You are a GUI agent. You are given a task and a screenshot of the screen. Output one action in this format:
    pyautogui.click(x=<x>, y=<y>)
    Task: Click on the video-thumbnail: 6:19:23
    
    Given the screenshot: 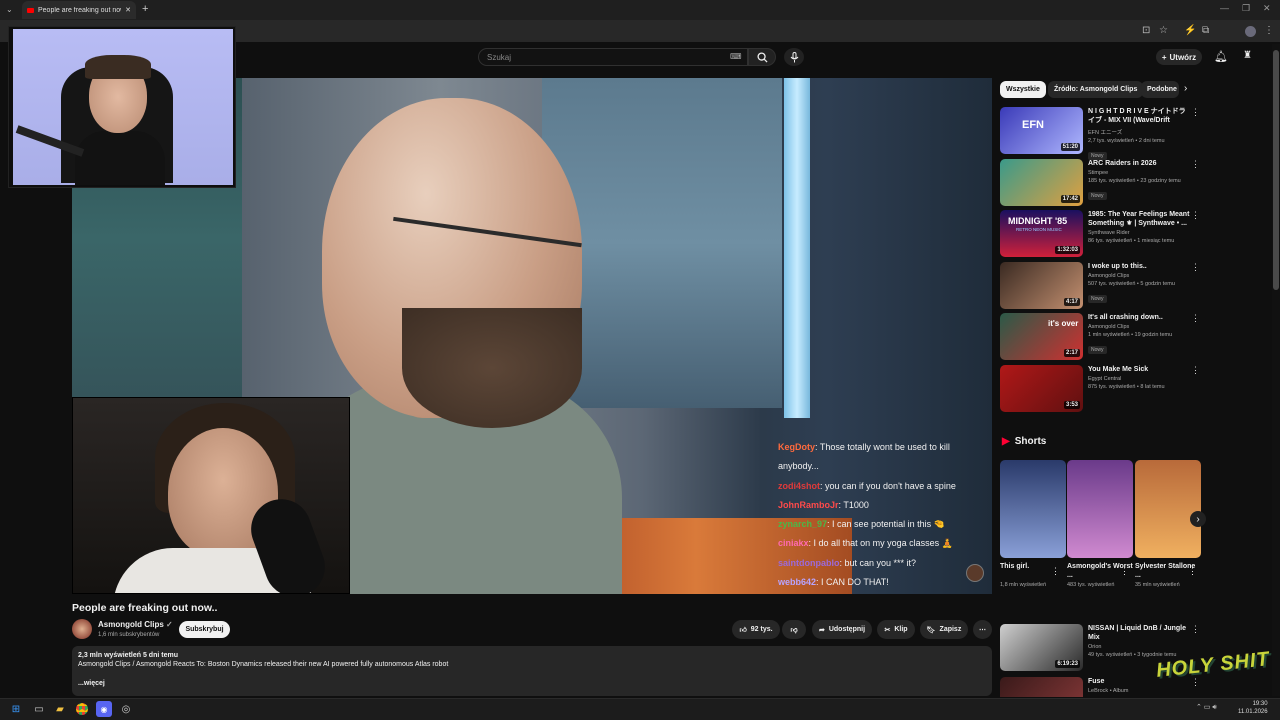 What is the action you would take?
    pyautogui.click(x=1041, y=647)
    